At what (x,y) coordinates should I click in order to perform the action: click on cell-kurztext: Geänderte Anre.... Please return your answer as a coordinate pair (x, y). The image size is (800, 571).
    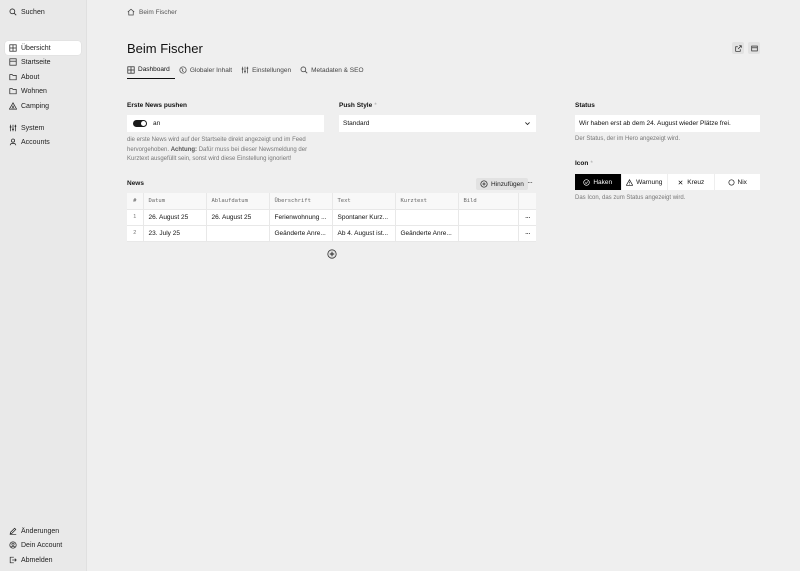
    Looking at the image, I should click on (427, 233).